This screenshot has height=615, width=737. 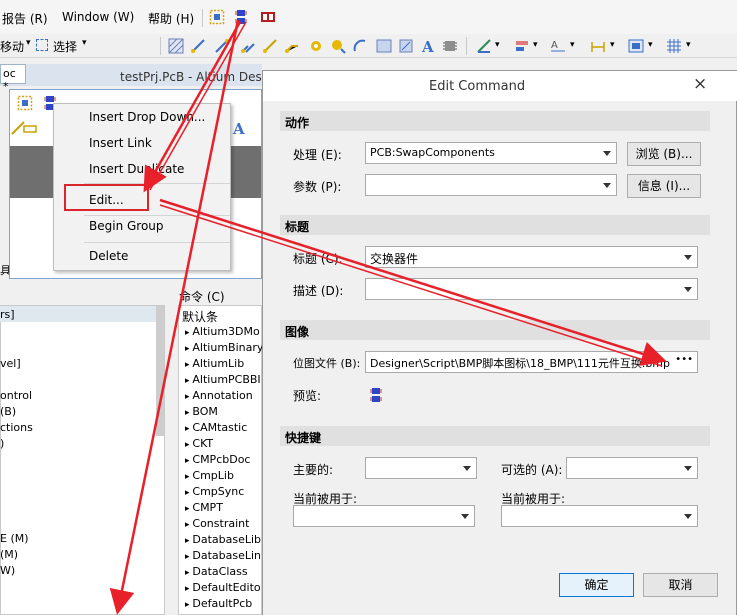 I want to click on primary-label: 主要的:, so click(x=313, y=470).